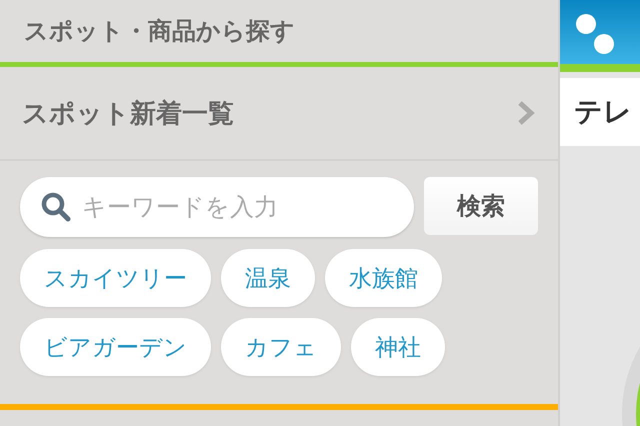 The width and height of the screenshot is (640, 426). I want to click on search-button: 検索, so click(481, 206).